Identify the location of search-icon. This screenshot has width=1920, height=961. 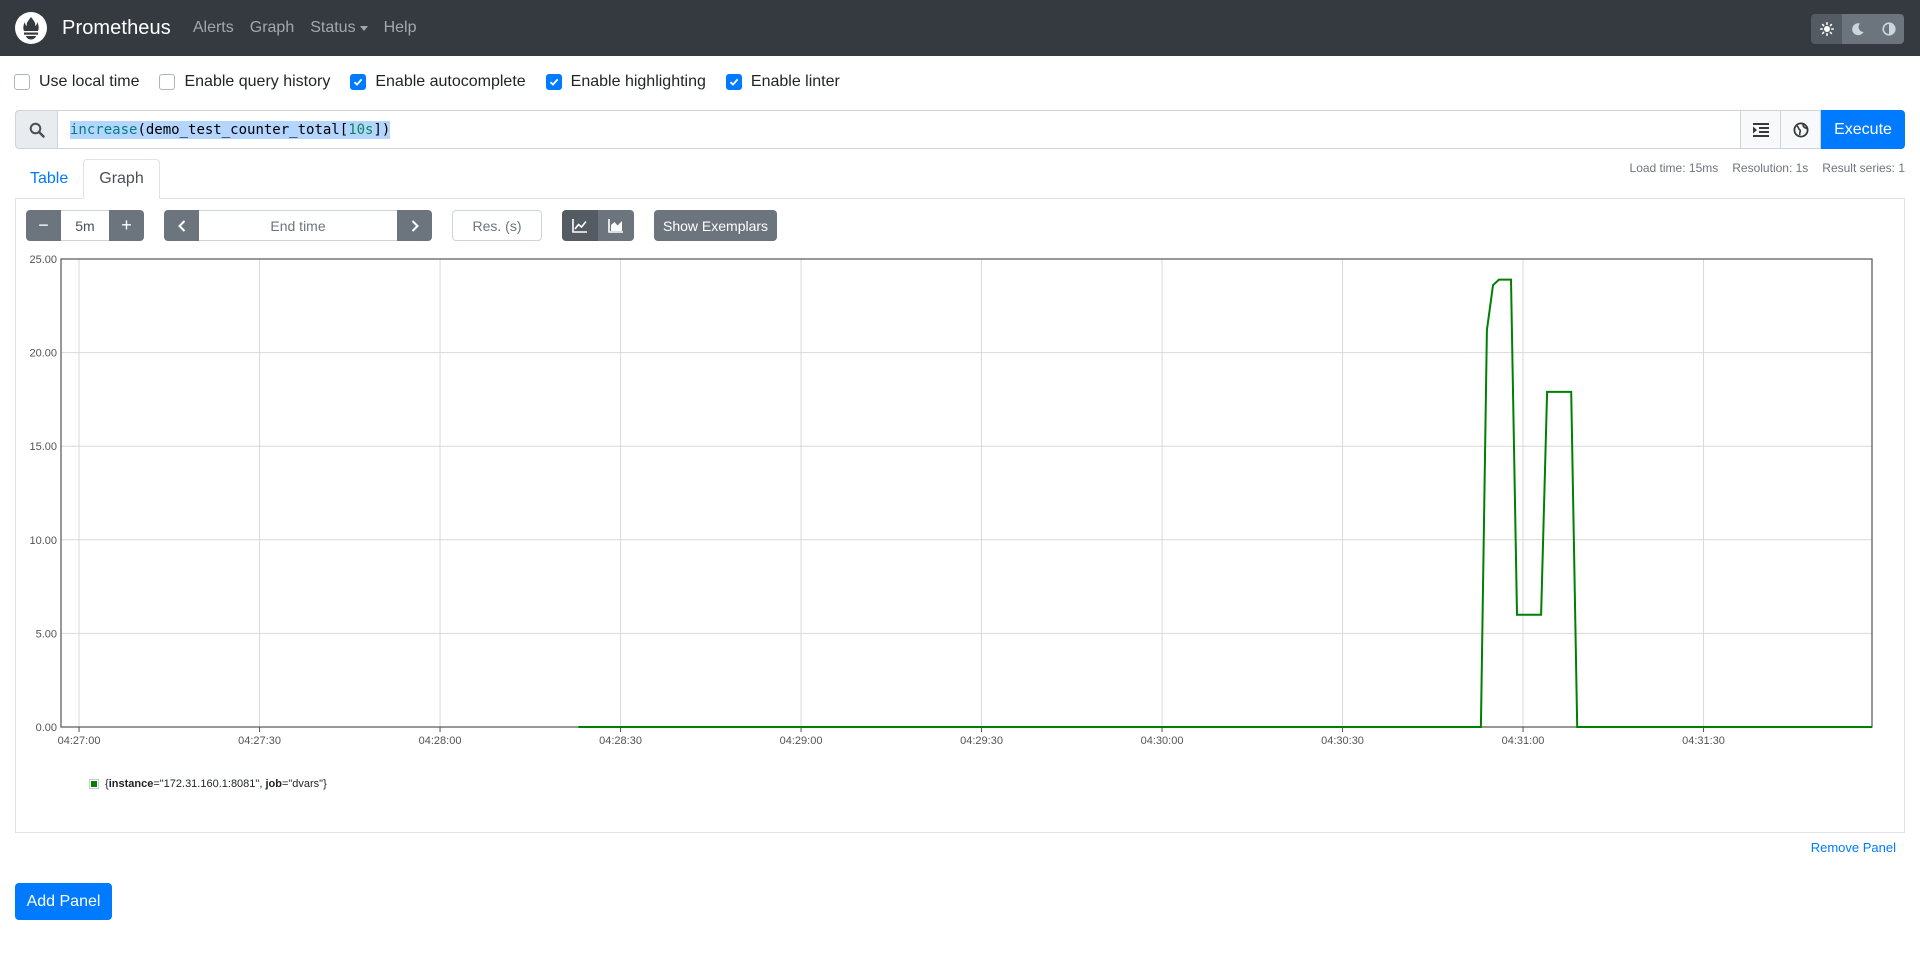
(37, 130).